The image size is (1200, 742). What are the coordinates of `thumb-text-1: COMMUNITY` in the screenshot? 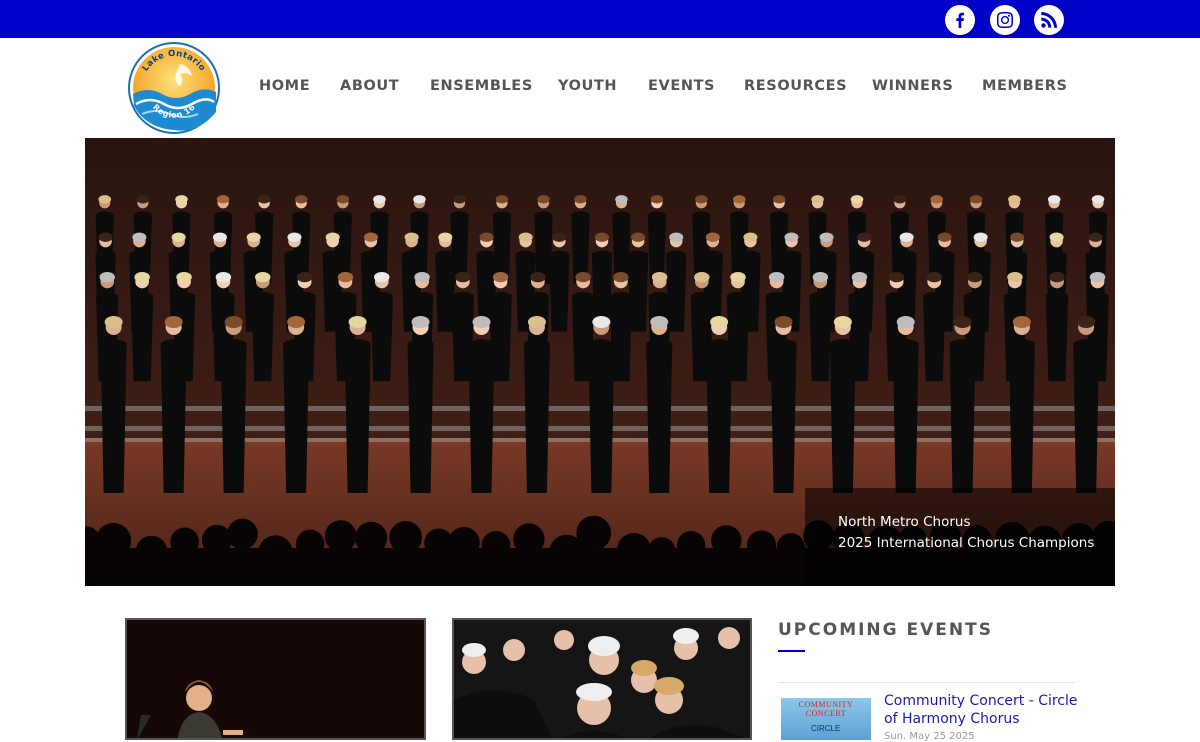 It's located at (826, 704).